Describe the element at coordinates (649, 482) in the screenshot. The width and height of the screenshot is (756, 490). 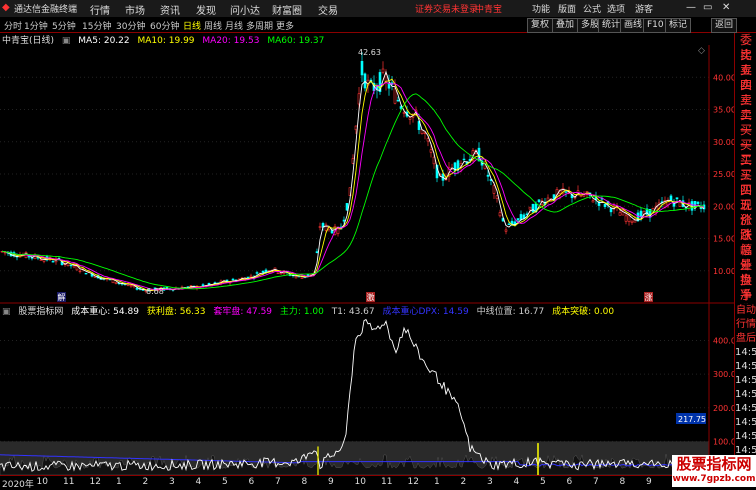
I see `date-tick-label: 9` at that location.